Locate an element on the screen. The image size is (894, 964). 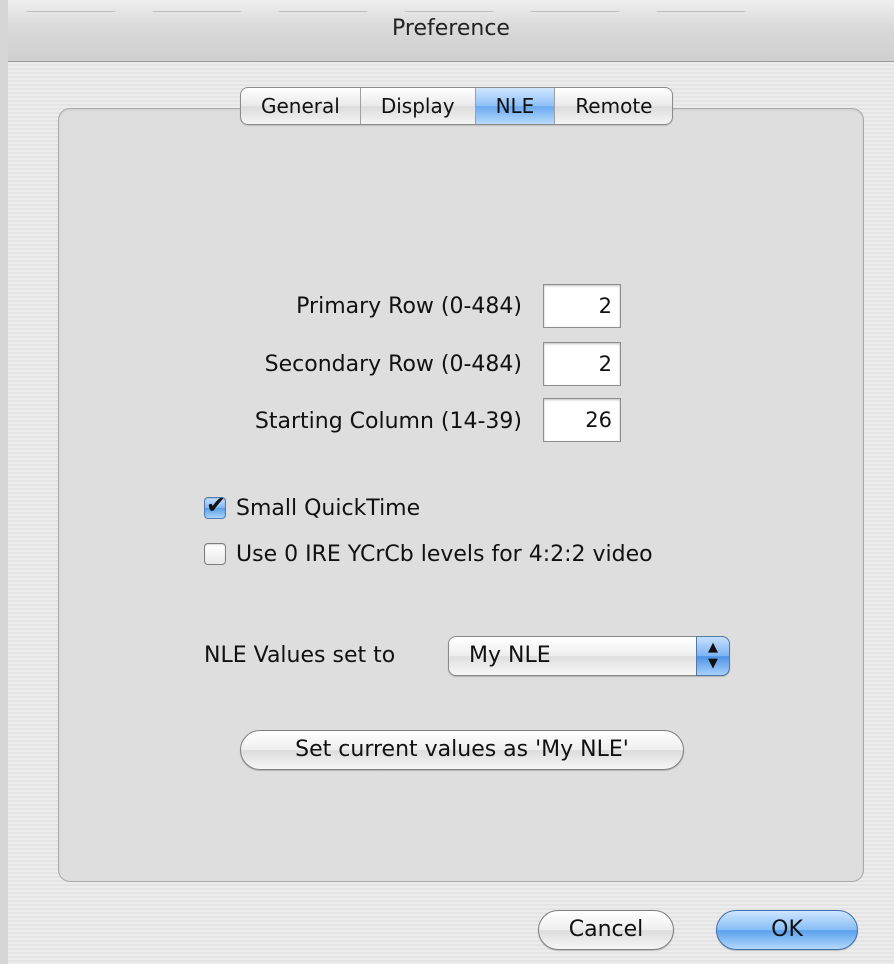
small-quicktime-option: ✔ Small QuickTime is located at coordinates (312, 507).